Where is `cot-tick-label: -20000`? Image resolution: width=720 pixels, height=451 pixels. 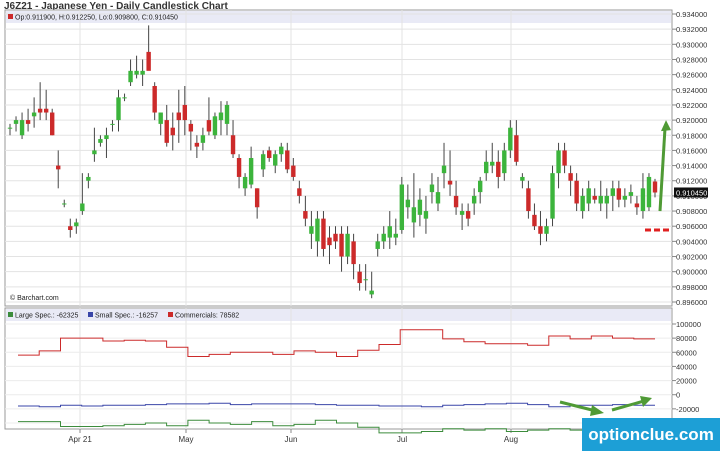
cot-tick-label: -20000 is located at coordinates (687, 409).